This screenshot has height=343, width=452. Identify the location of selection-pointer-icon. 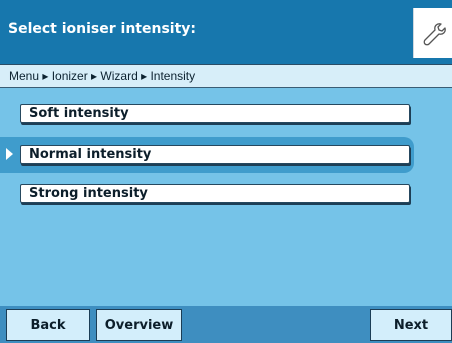
(9, 154).